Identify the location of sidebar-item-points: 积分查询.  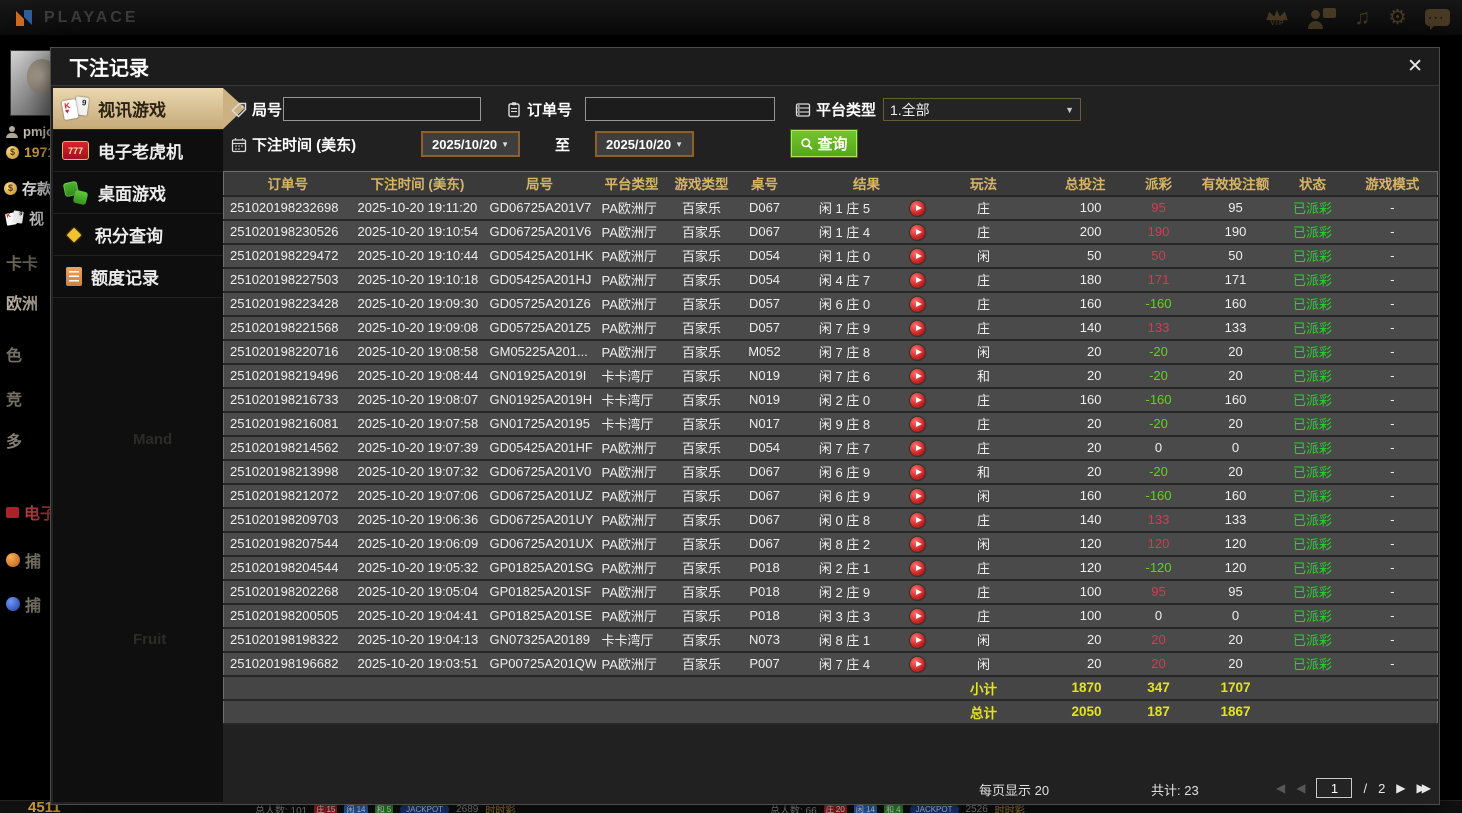
(138, 234).